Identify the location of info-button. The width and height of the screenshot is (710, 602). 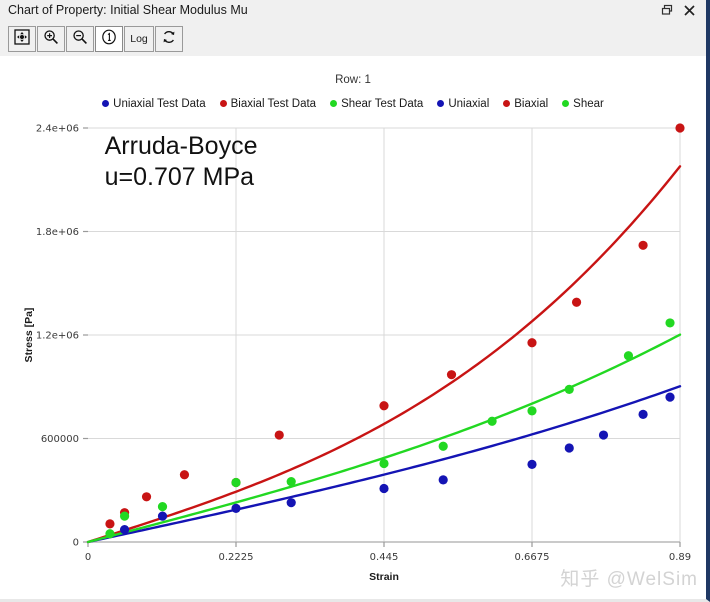
(109, 39).